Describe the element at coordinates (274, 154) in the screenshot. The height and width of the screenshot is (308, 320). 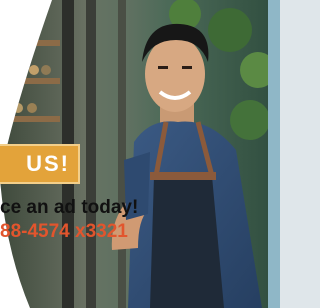
I see `side-accent-strip` at that location.